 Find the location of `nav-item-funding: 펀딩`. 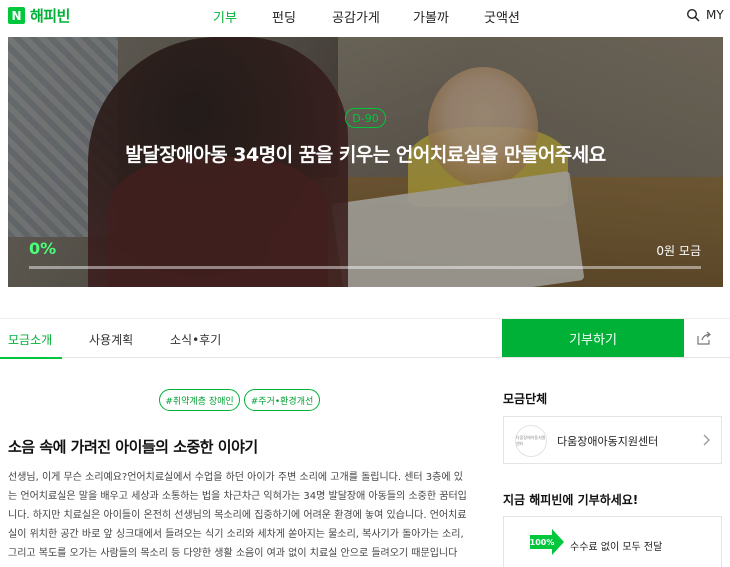

nav-item-funding: 펀딩 is located at coordinates (284, 16).